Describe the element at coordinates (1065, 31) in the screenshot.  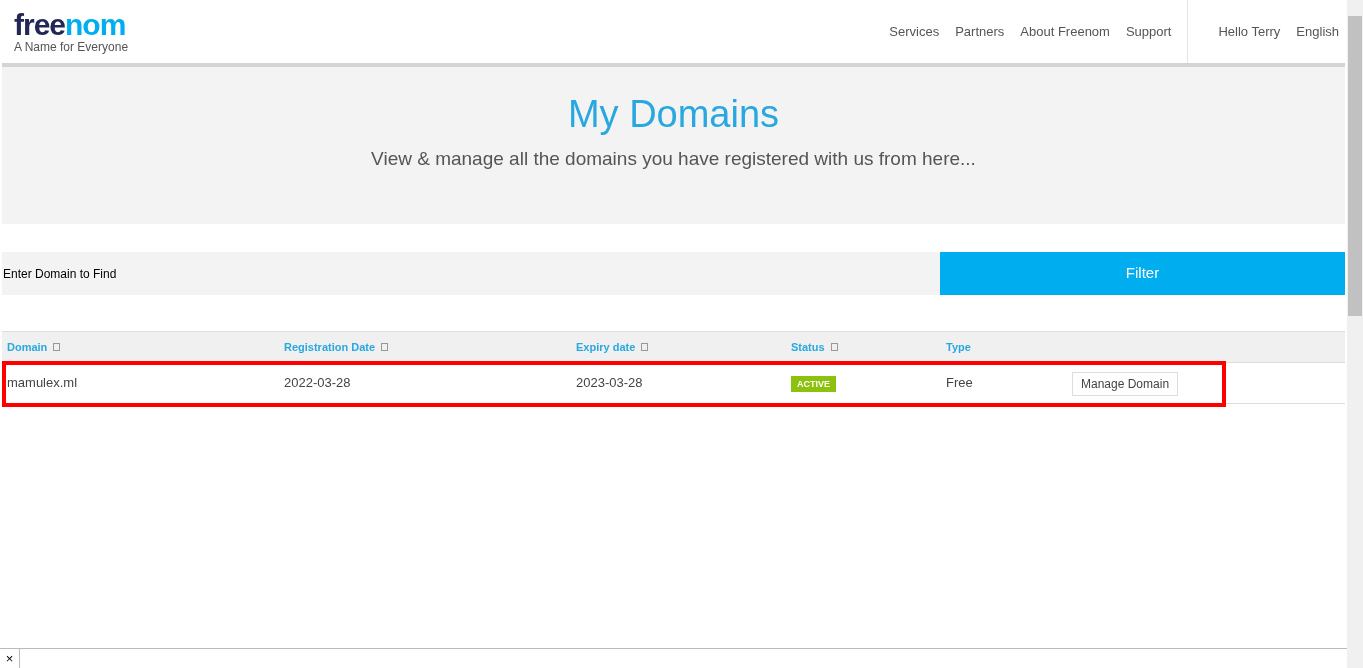
I see `nav-link: About Freenom` at that location.